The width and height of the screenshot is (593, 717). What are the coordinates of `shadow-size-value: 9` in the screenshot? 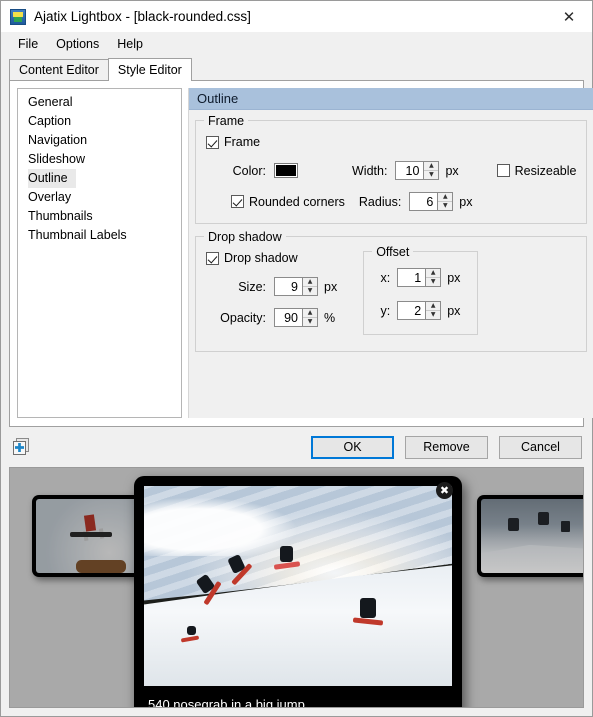 It's located at (288, 286).